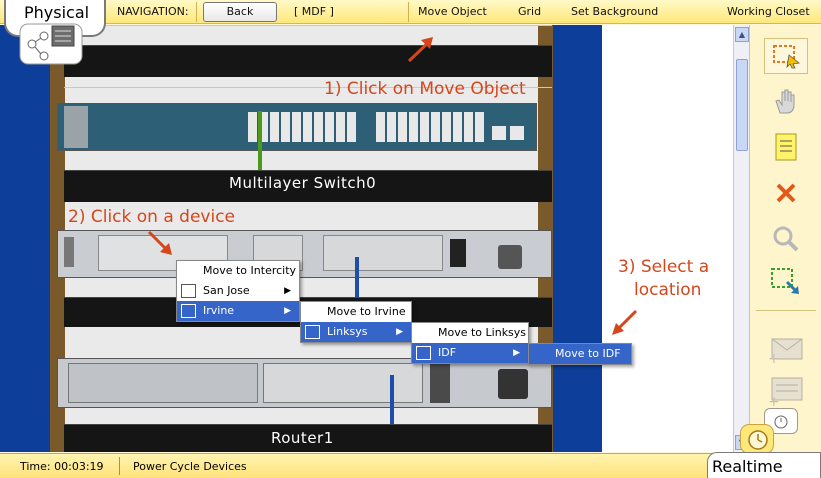 The width and height of the screenshot is (821, 478). What do you see at coordinates (240, 12) in the screenshot?
I see `back-button: Back` at bounding box center [240, 12].